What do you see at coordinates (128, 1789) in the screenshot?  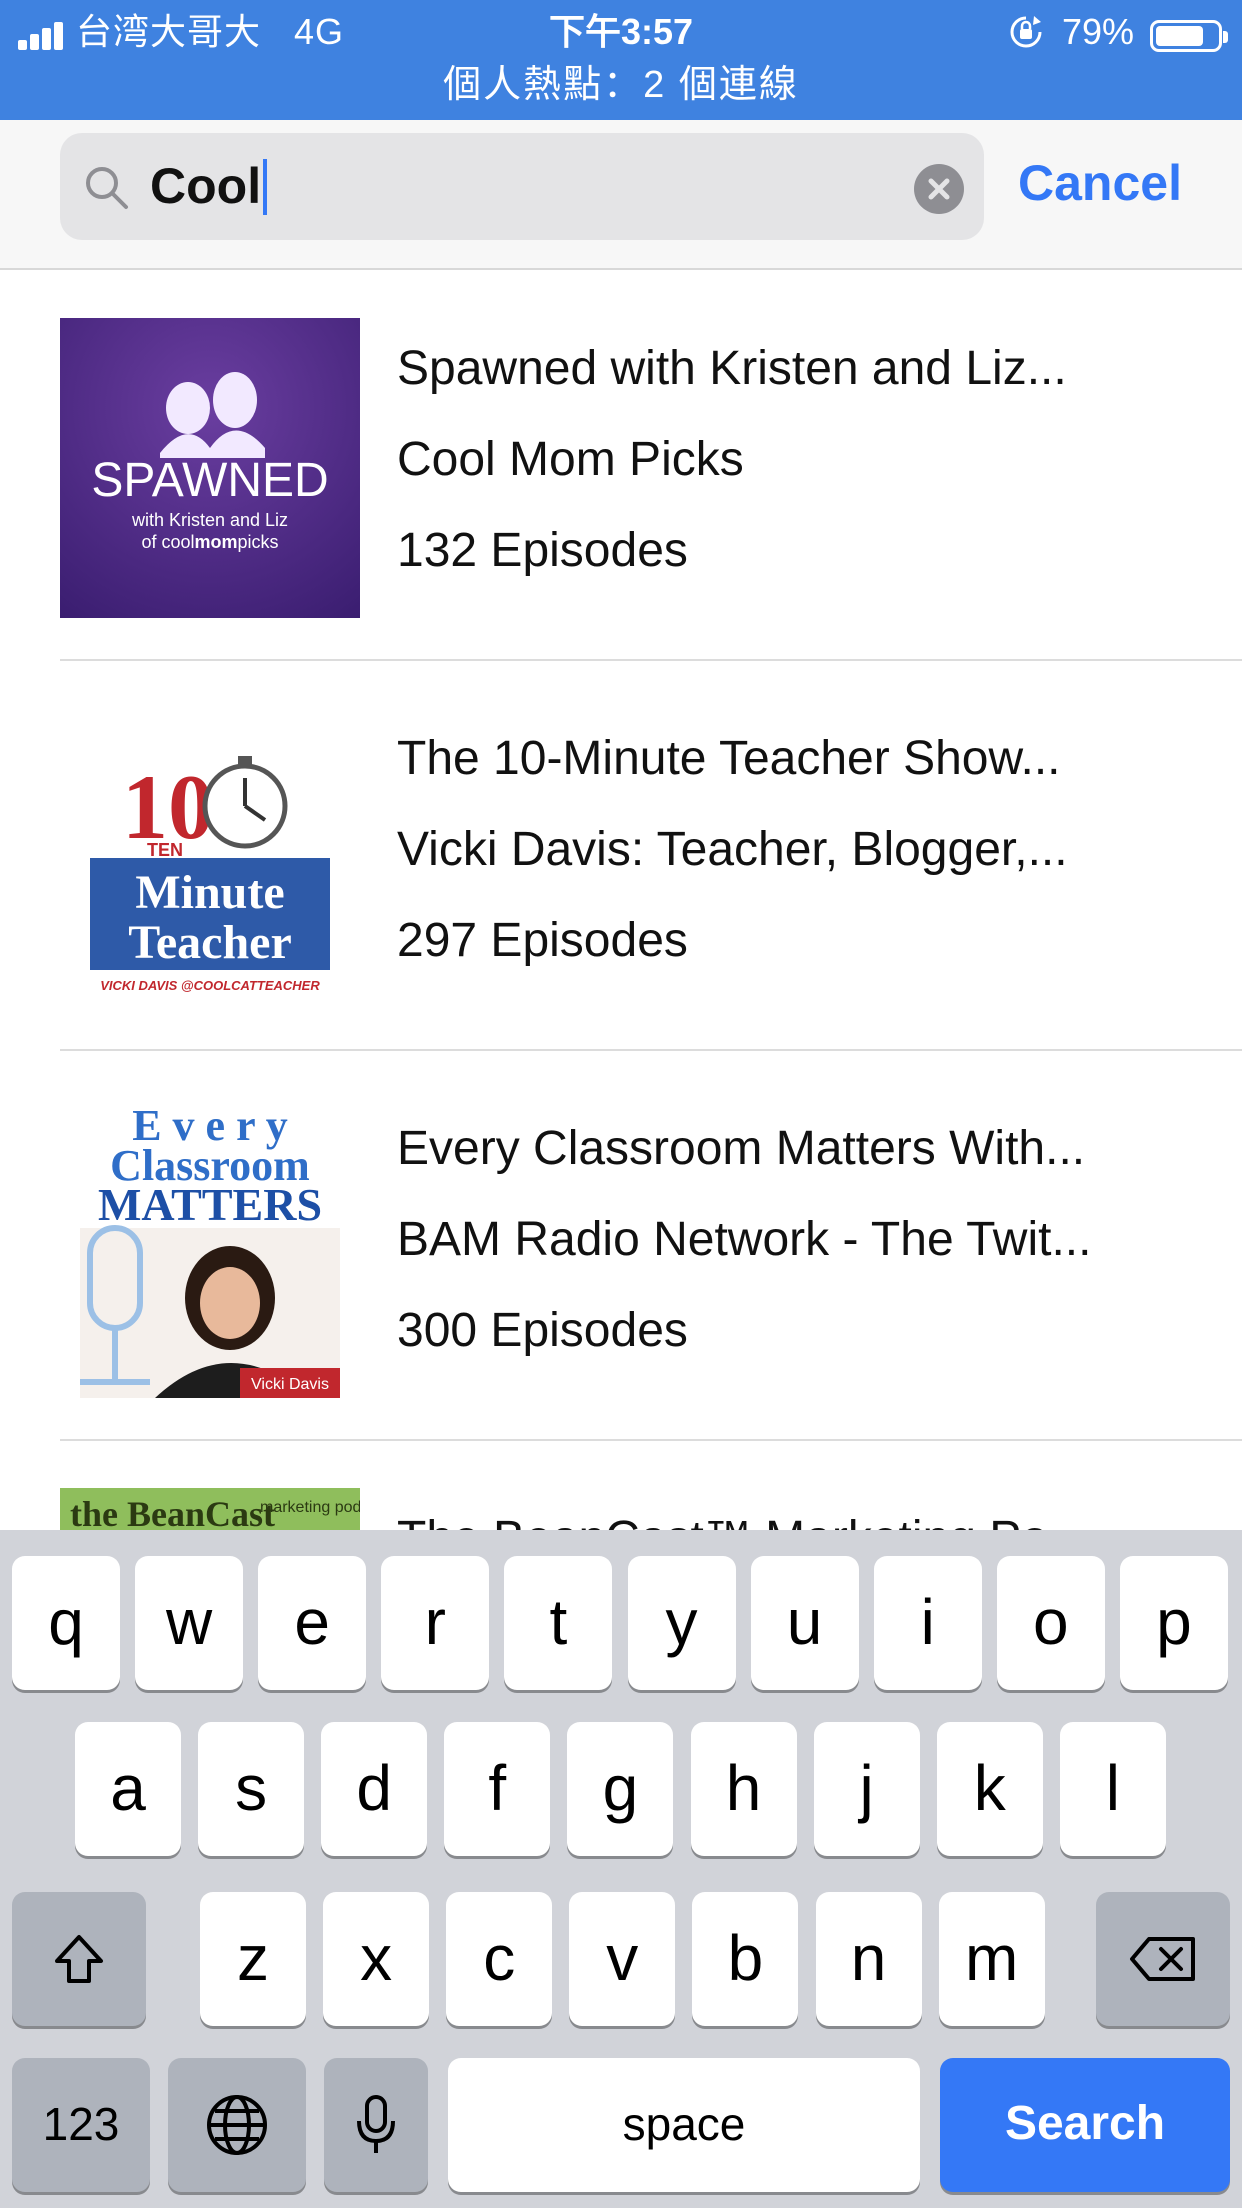 I see `key: a` at bounding box center [128, 1789].